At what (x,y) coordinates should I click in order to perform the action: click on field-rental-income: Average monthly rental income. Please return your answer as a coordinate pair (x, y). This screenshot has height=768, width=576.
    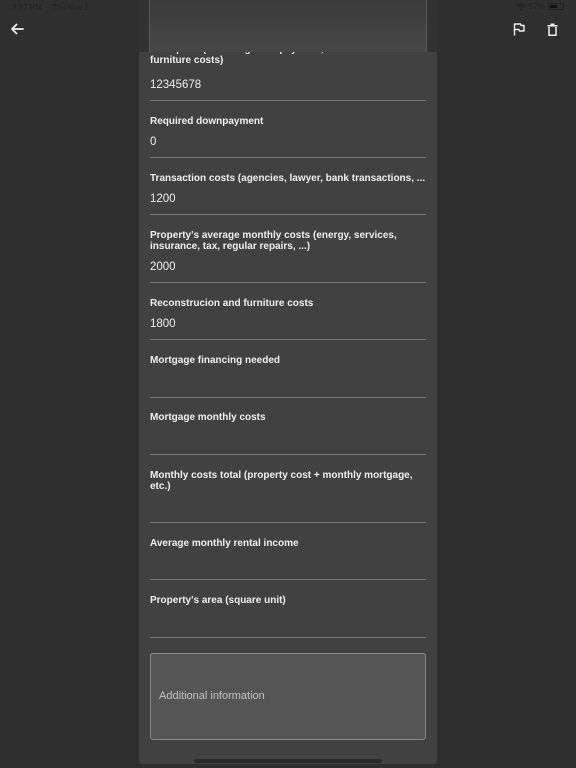
    Looking at the image, I should click on (288, 559).